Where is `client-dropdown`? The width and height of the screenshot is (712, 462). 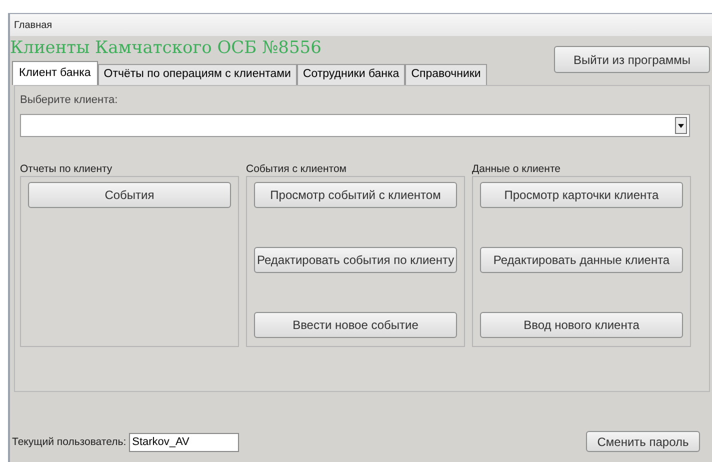
client-dropdown is located at coordinates (355, 125).